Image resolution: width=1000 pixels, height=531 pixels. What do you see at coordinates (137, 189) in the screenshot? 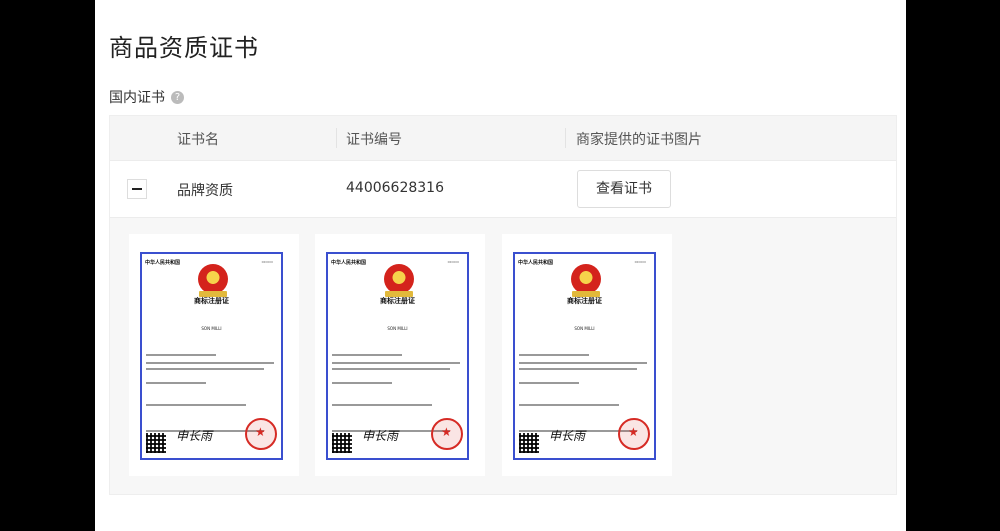
I see `collapse-row-button` at bounding box center [137, 189].